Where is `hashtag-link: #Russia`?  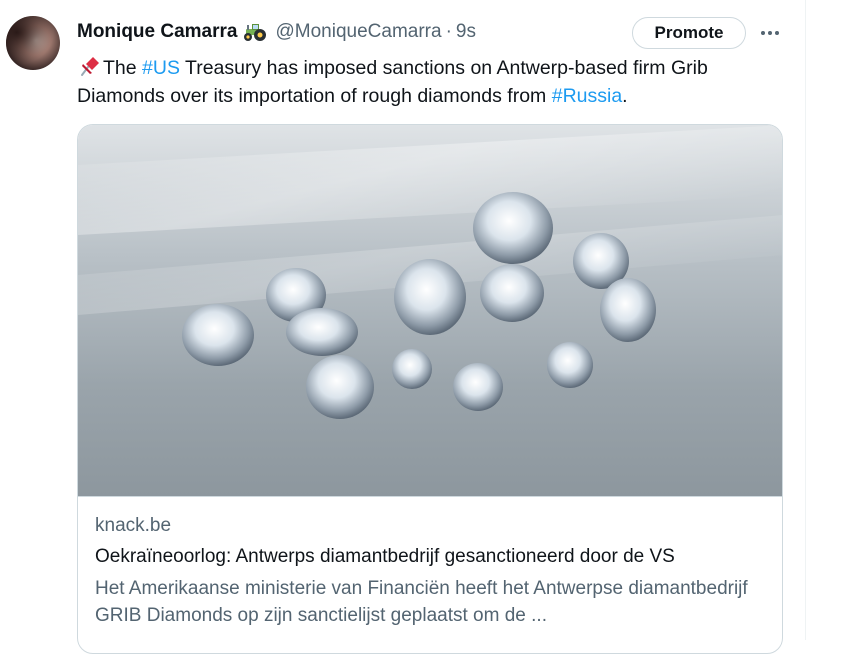
hashtag-link: #Russia is located at coordinates (587, 96).